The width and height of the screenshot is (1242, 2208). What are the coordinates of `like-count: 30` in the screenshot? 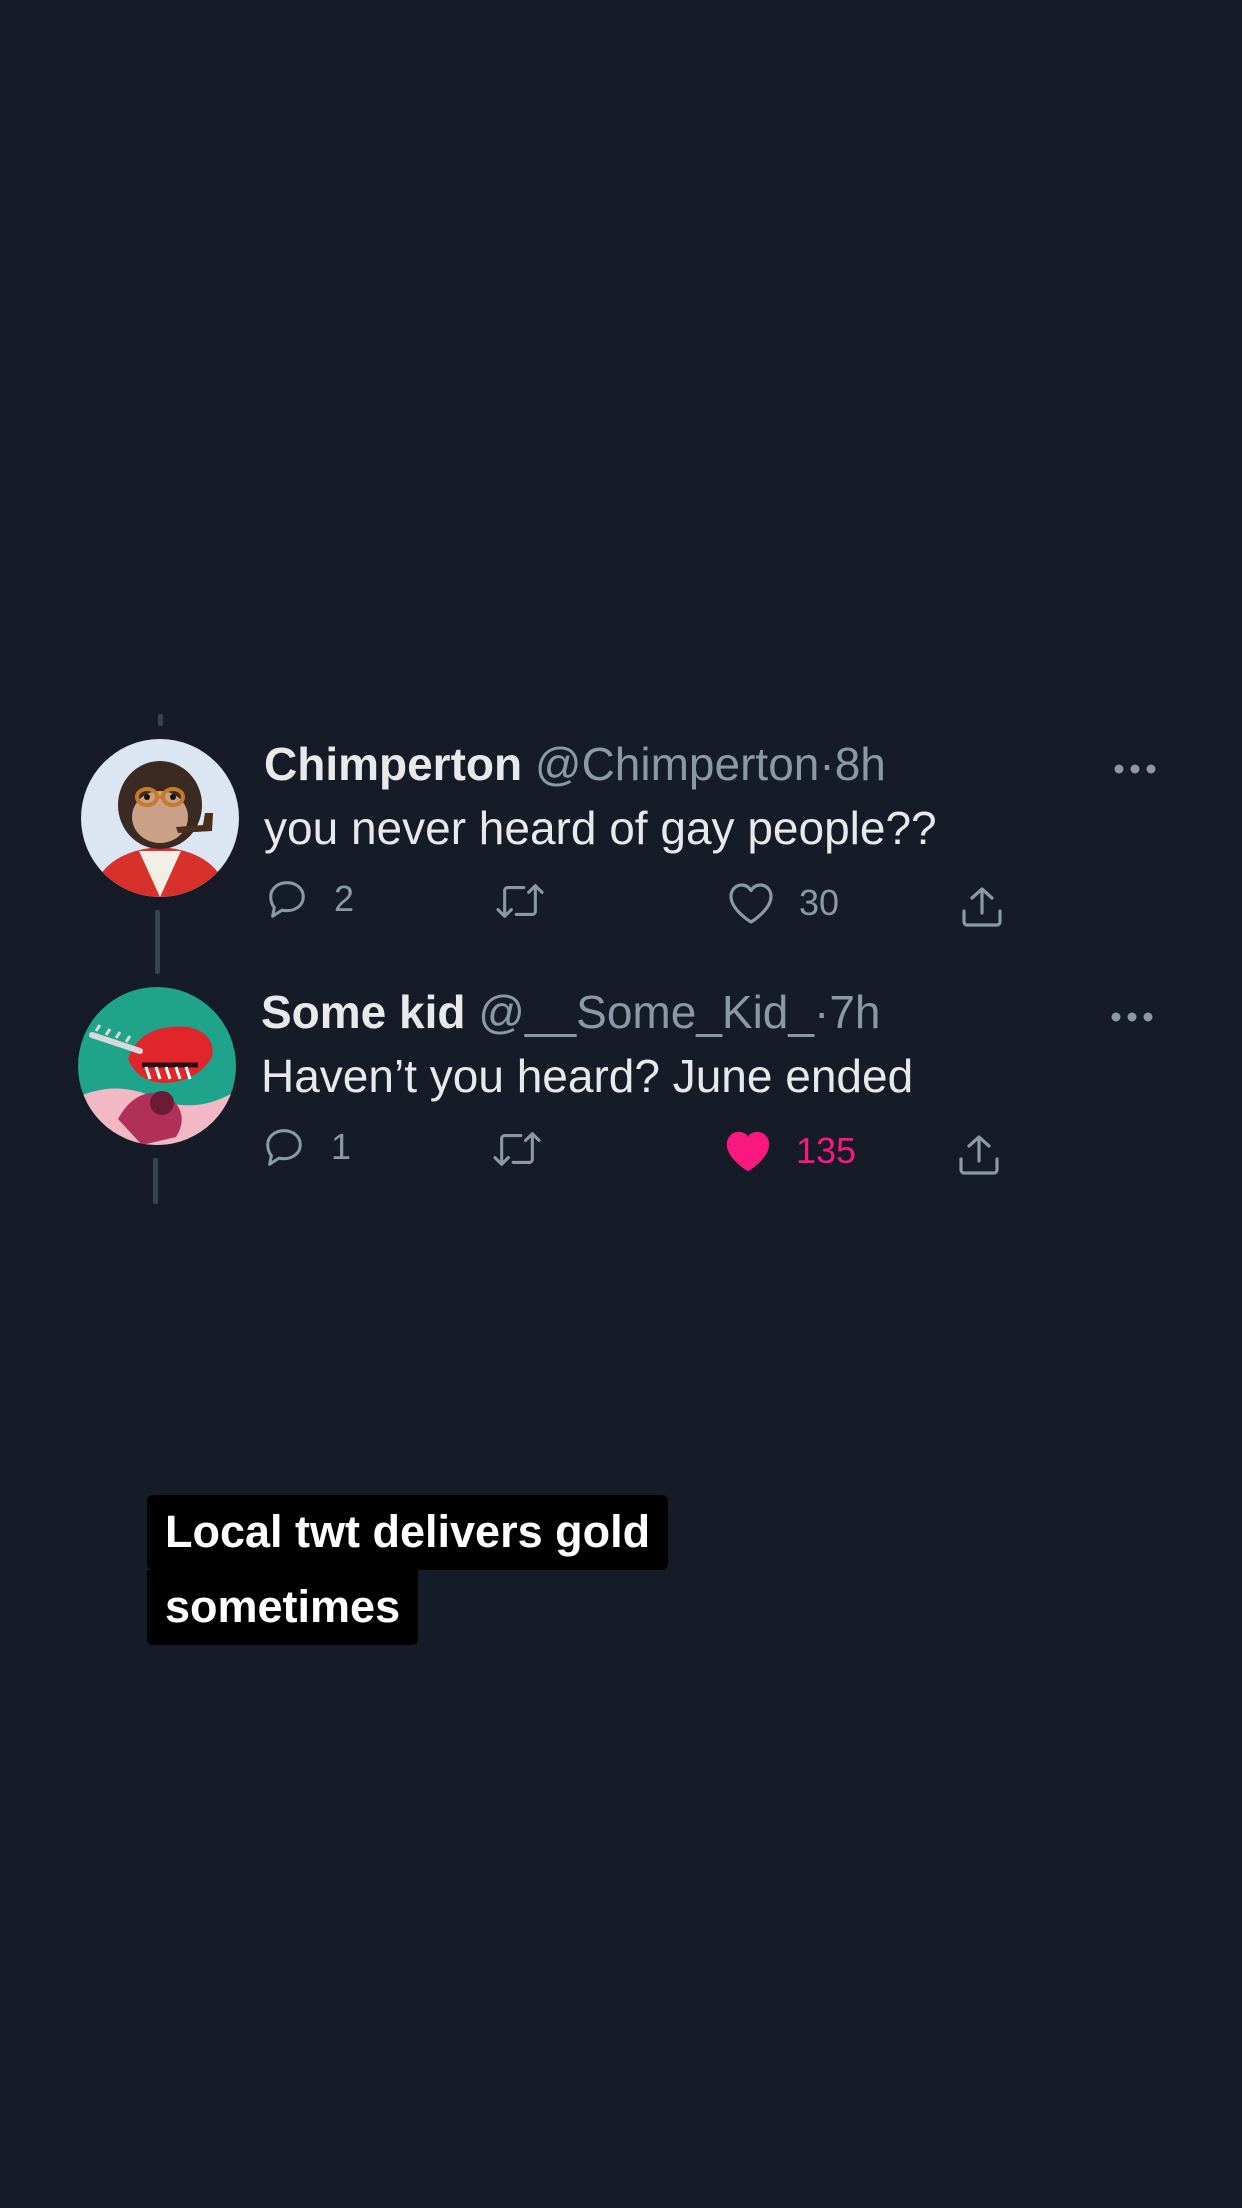 It's located at (819, 902).